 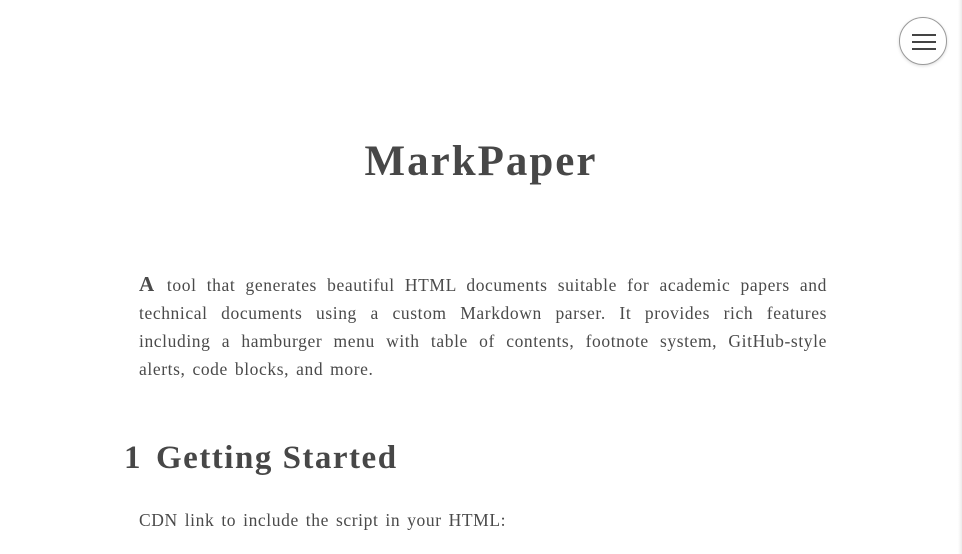 What do you see at coordinates (481, 161) in the screenshot?
I see `document-title: MarkPaper` at bounding box center [481, 161].